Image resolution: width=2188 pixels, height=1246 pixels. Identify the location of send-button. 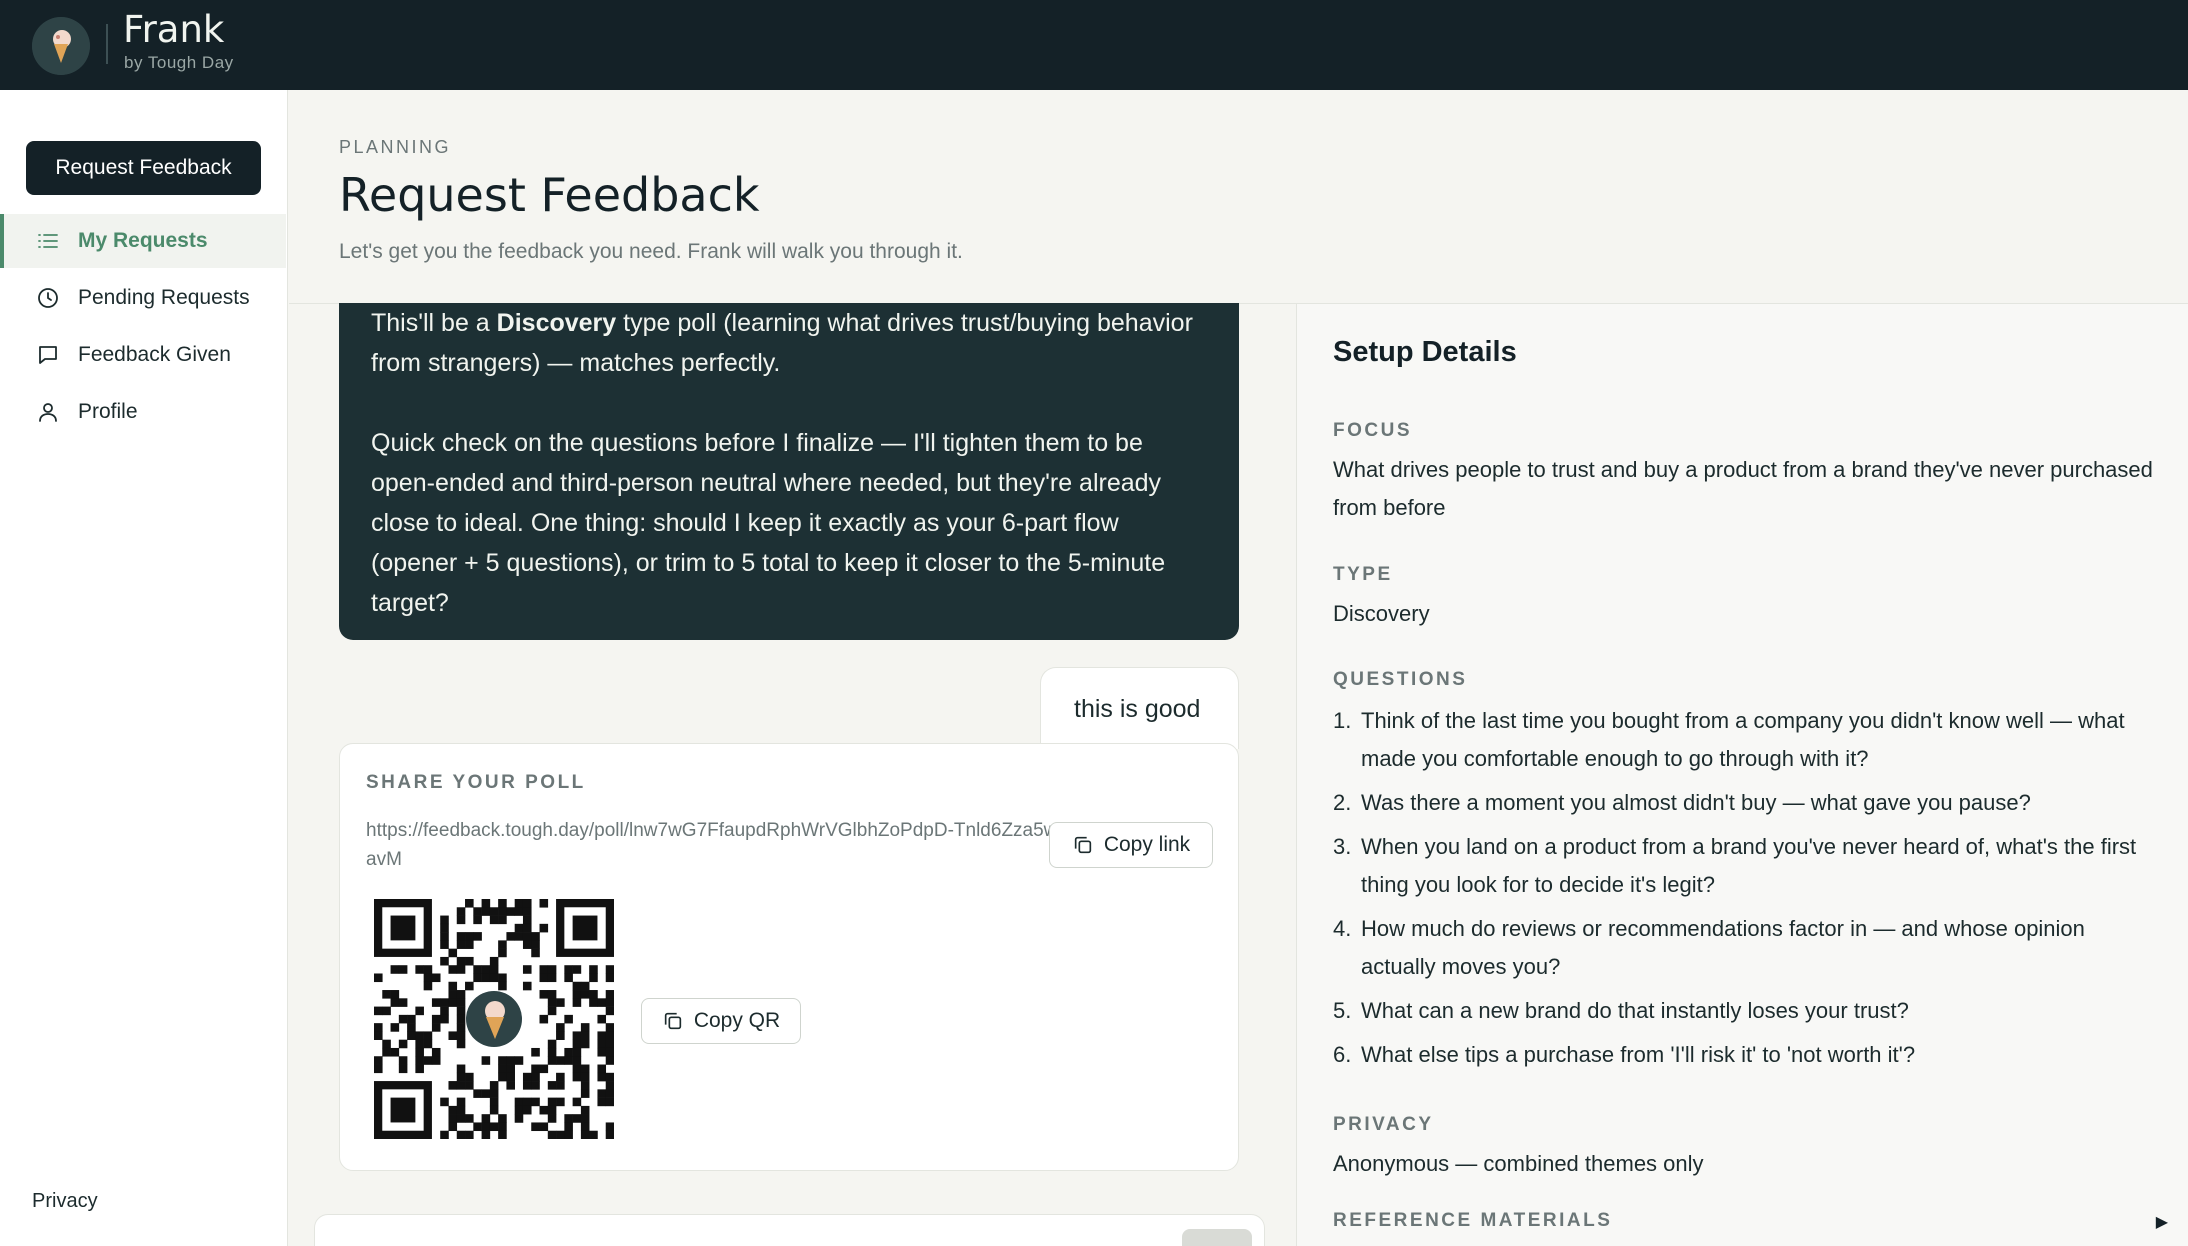
(1217, 1237).